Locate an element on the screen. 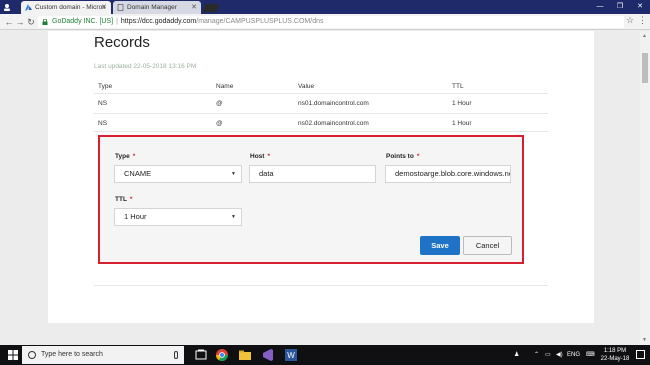 This screenshot has width=650, height=365. page-icon is located at coordinates (120, 7).